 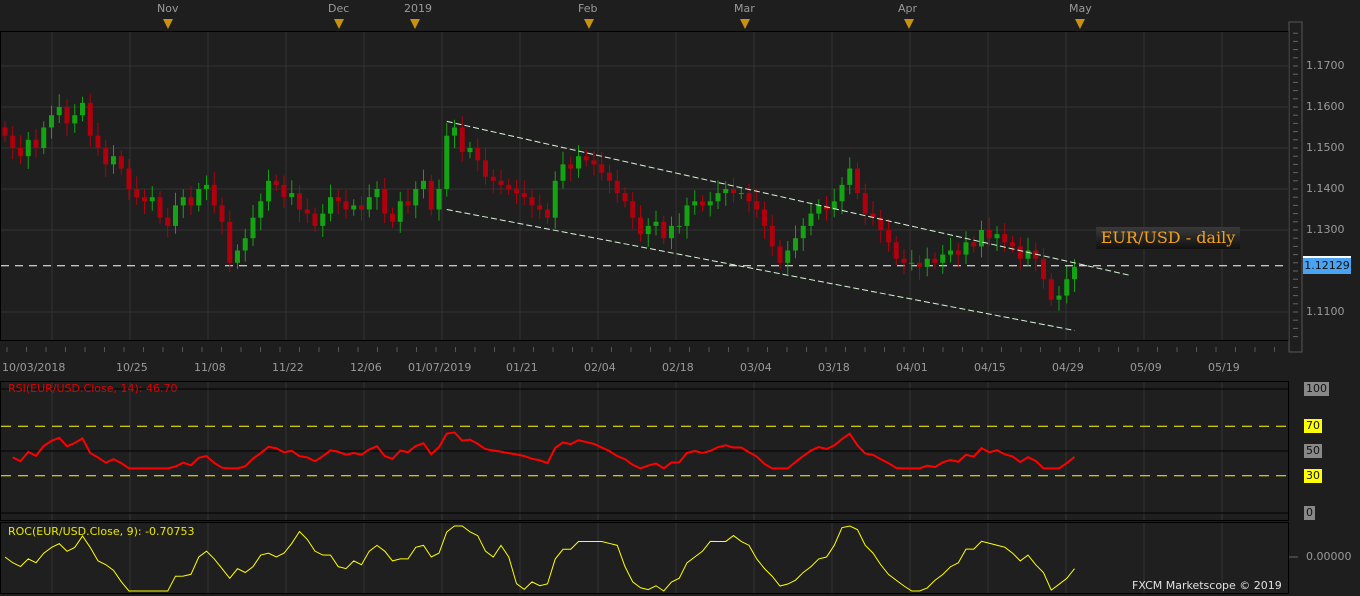 I want to click on rsi-tick-label: 70, so click(x=1313, y=426).